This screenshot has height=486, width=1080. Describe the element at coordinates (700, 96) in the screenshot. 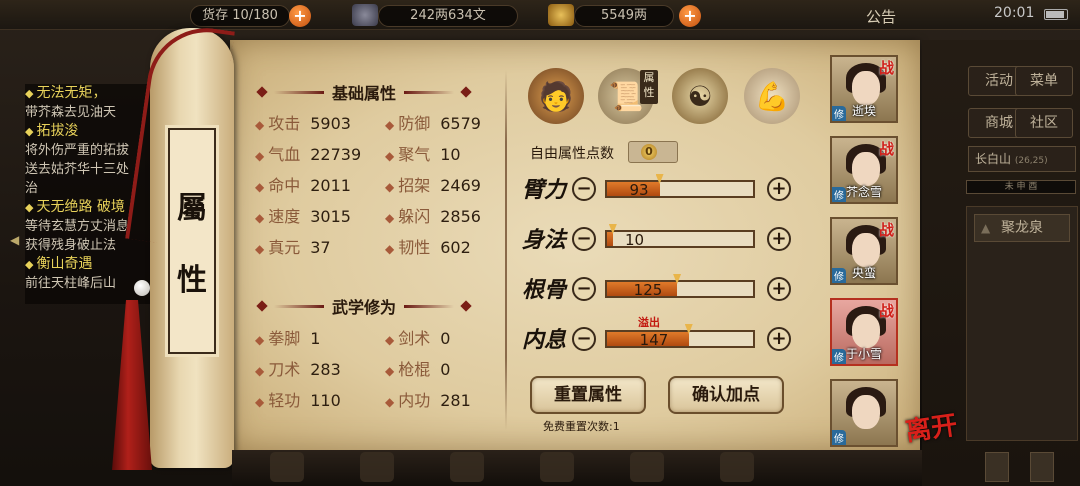

I see `bagua-icon: ☯` at that location.